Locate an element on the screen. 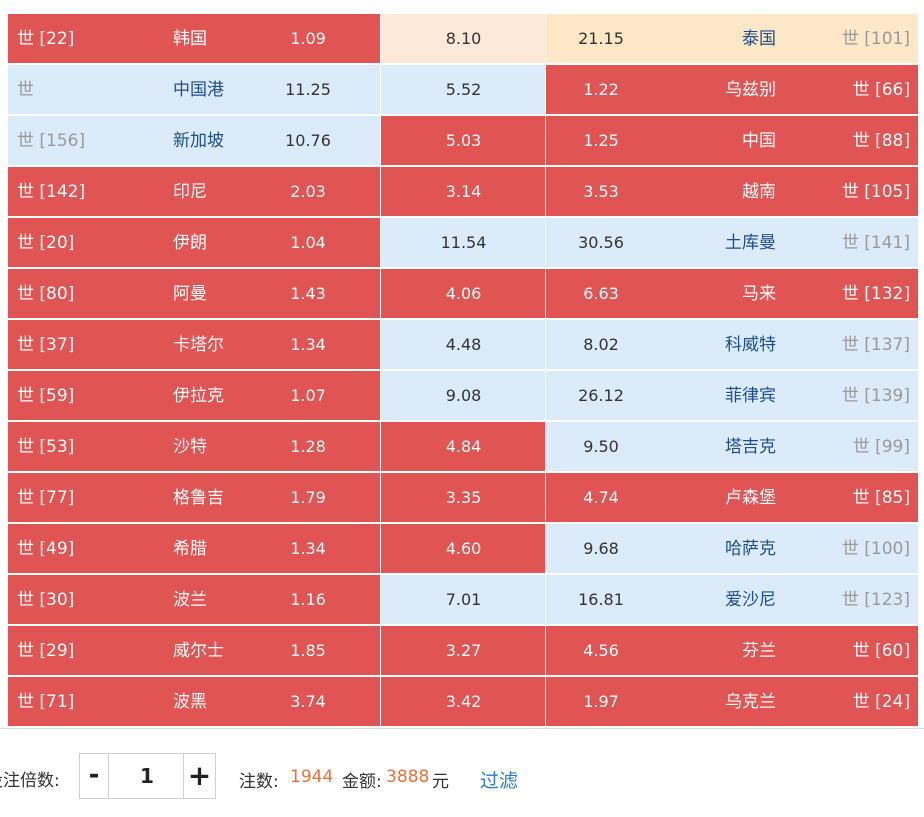 Image resolution: width=924 pixels, height=817 pixels. away-win-cell: 21.15 泰国 世 [101] is located at coordinates (732, 39).